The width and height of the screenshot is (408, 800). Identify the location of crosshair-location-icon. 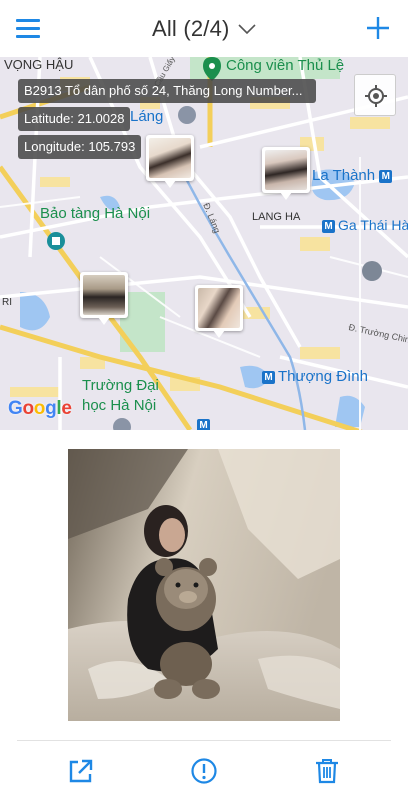
(376, 96).